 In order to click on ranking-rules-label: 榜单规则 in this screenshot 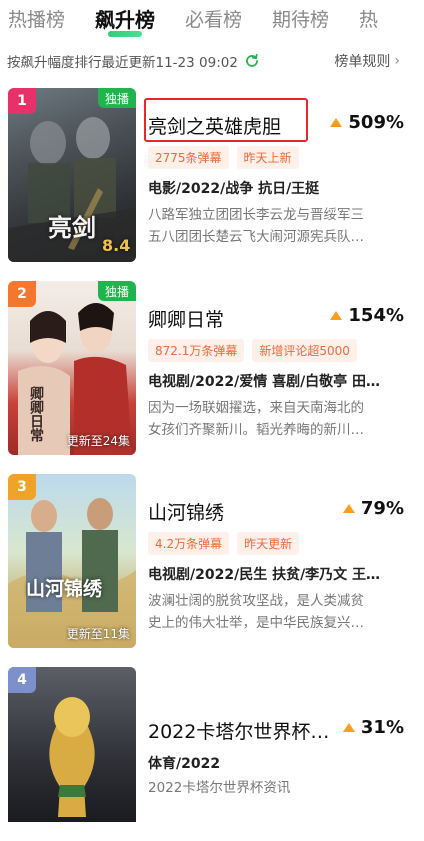, I will do `click(362, 62)`.